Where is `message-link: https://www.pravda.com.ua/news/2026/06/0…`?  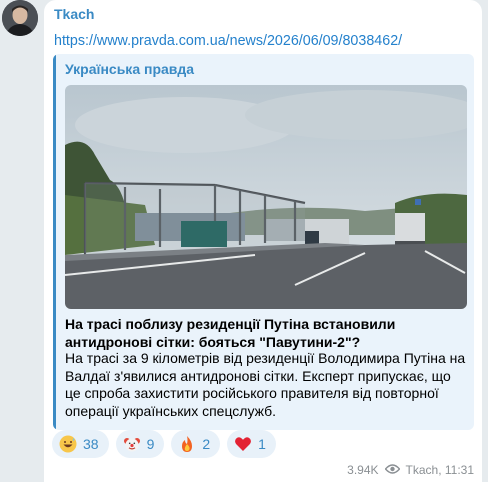 message-link: https://www.pravda.com.ua/news/2026/06/0… is located at coordinates (228, 41).